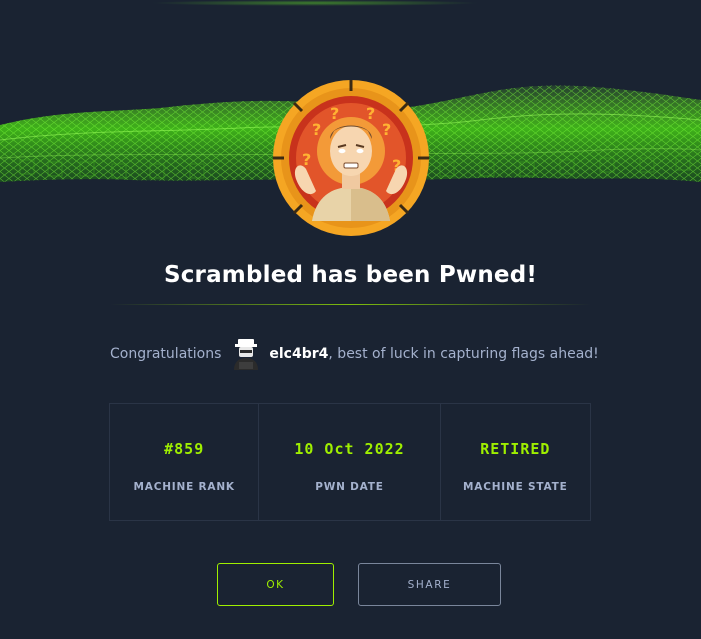 This screenshot has width=701, height=639. I want to click on machine-rank-label: MACHINE RANK, so click(184, 487).